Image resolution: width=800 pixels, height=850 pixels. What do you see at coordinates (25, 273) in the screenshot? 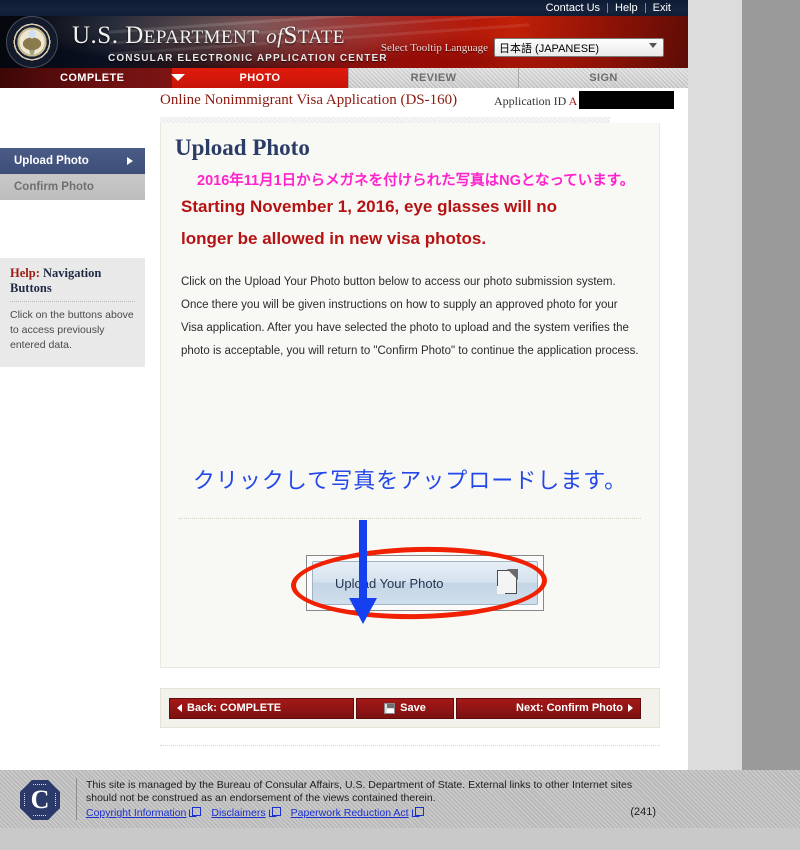
I see `help-panel-title-highlight: Help:` at bounding box center [25, 273].